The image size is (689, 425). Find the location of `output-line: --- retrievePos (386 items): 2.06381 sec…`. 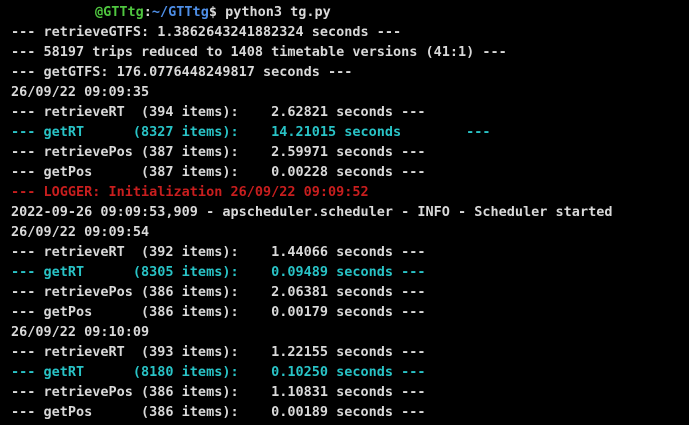

output-line: --- retrievePos (386 items): 2.06381 sec… is located at coordinates (218, 292).